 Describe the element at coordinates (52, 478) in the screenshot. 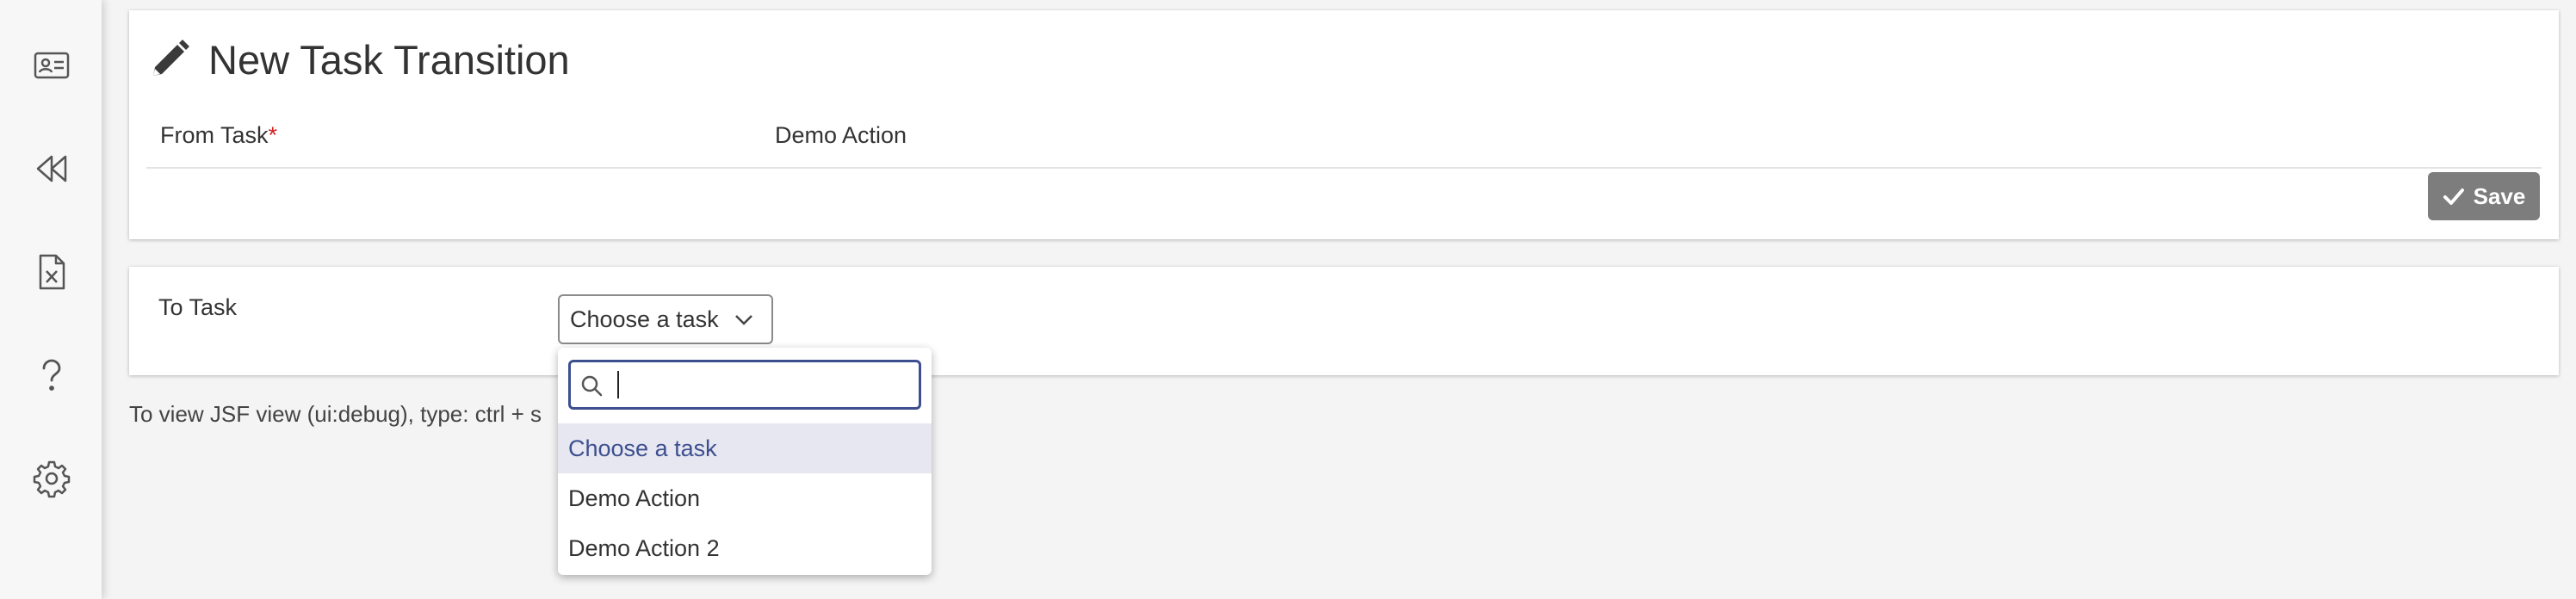

I see `gear-icon` at that location.